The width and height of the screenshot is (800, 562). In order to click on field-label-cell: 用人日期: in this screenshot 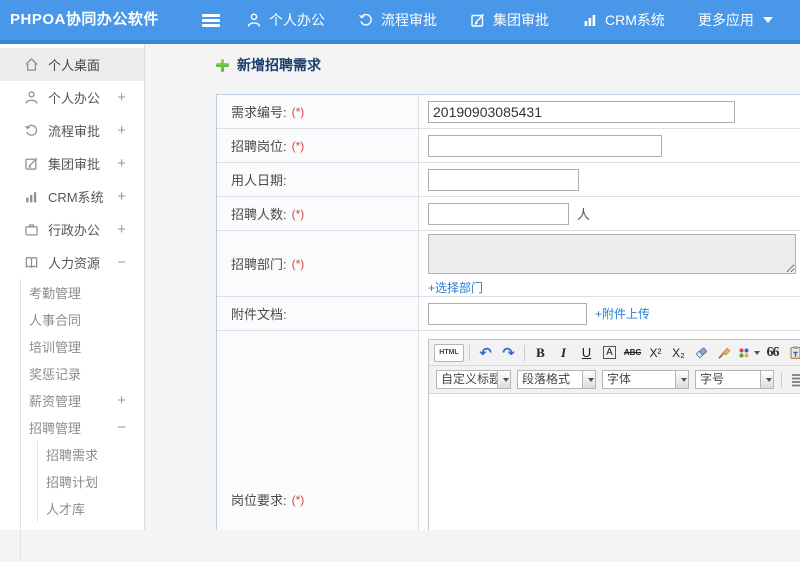, I will do `click(318, 179)`.